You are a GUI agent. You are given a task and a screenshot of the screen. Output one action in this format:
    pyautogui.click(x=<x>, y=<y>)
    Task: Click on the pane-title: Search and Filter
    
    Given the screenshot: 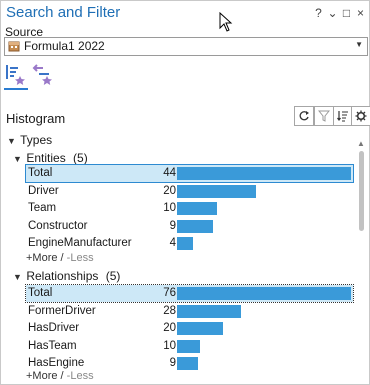 What is the action you would take?
    pyautogui.click(x=63, y=12)
    